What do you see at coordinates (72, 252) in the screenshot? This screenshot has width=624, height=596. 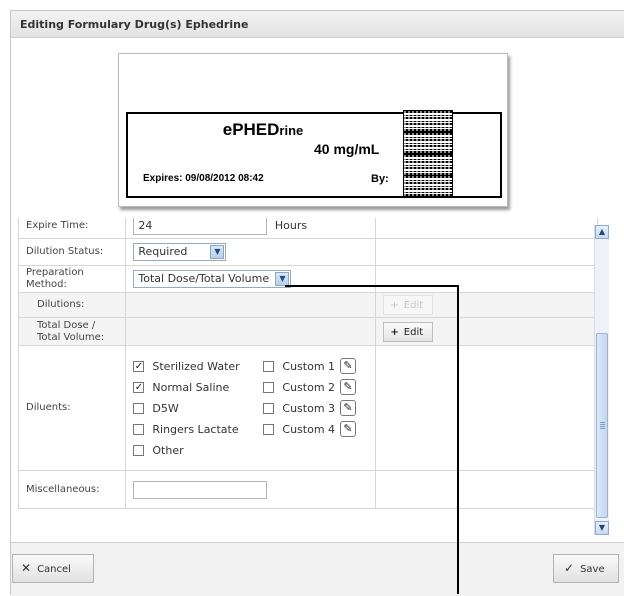 I see `dilution-status-label: Dilution Status:` at bounding box center [72, 252].